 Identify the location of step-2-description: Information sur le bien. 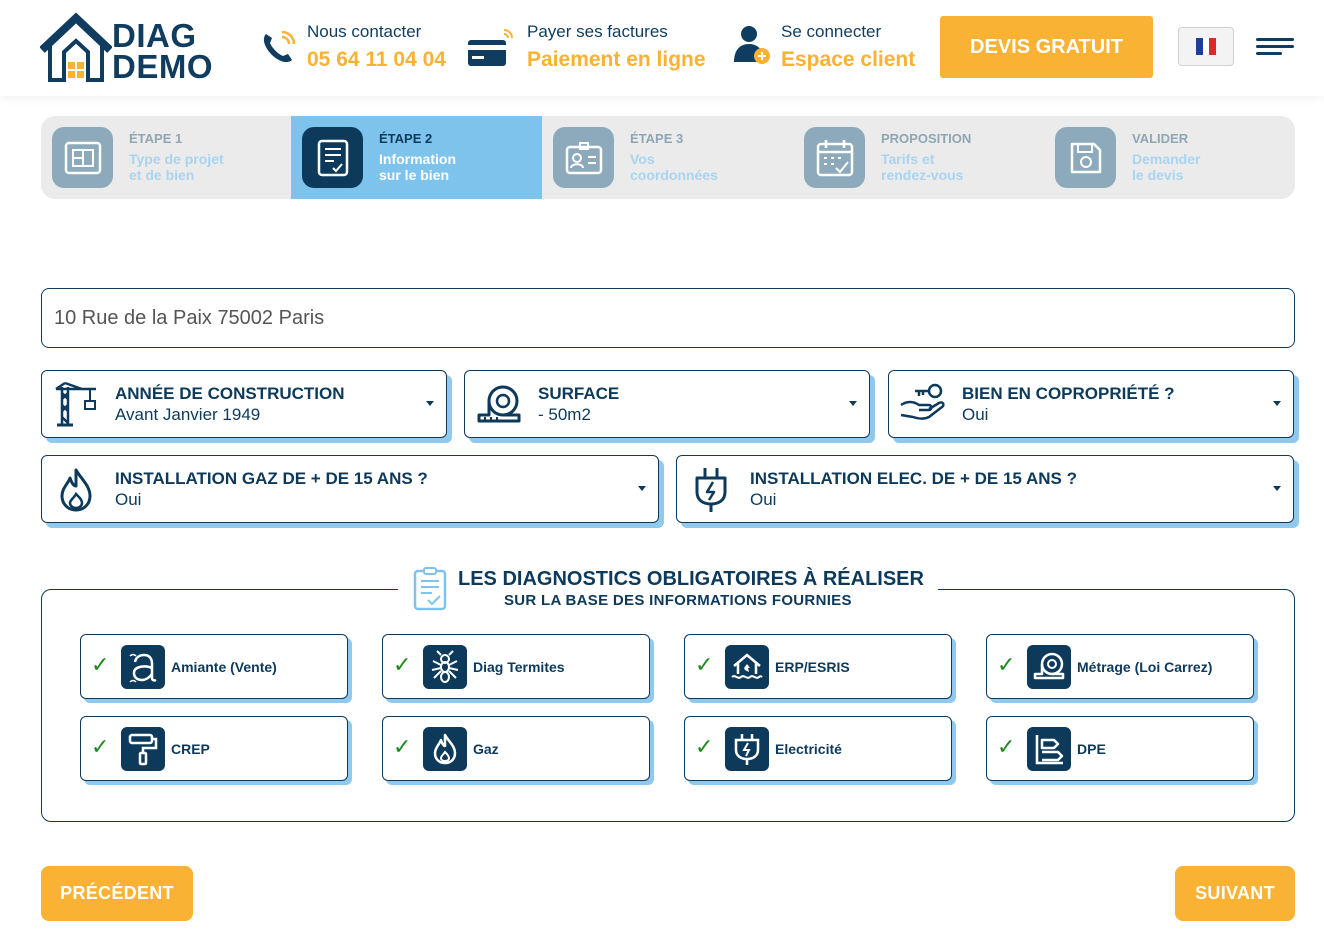
(417, 167).